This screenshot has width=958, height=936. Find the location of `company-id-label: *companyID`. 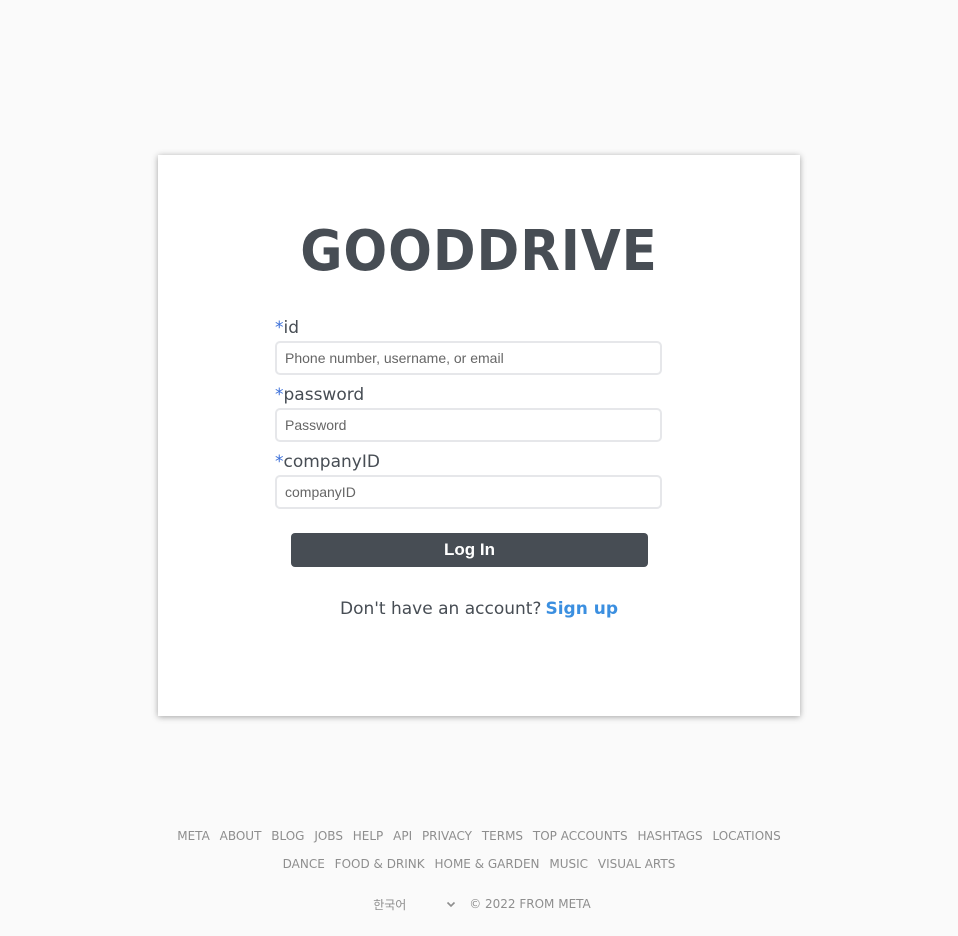

company-id-label: *companyID is located at coordinates (468, 462).